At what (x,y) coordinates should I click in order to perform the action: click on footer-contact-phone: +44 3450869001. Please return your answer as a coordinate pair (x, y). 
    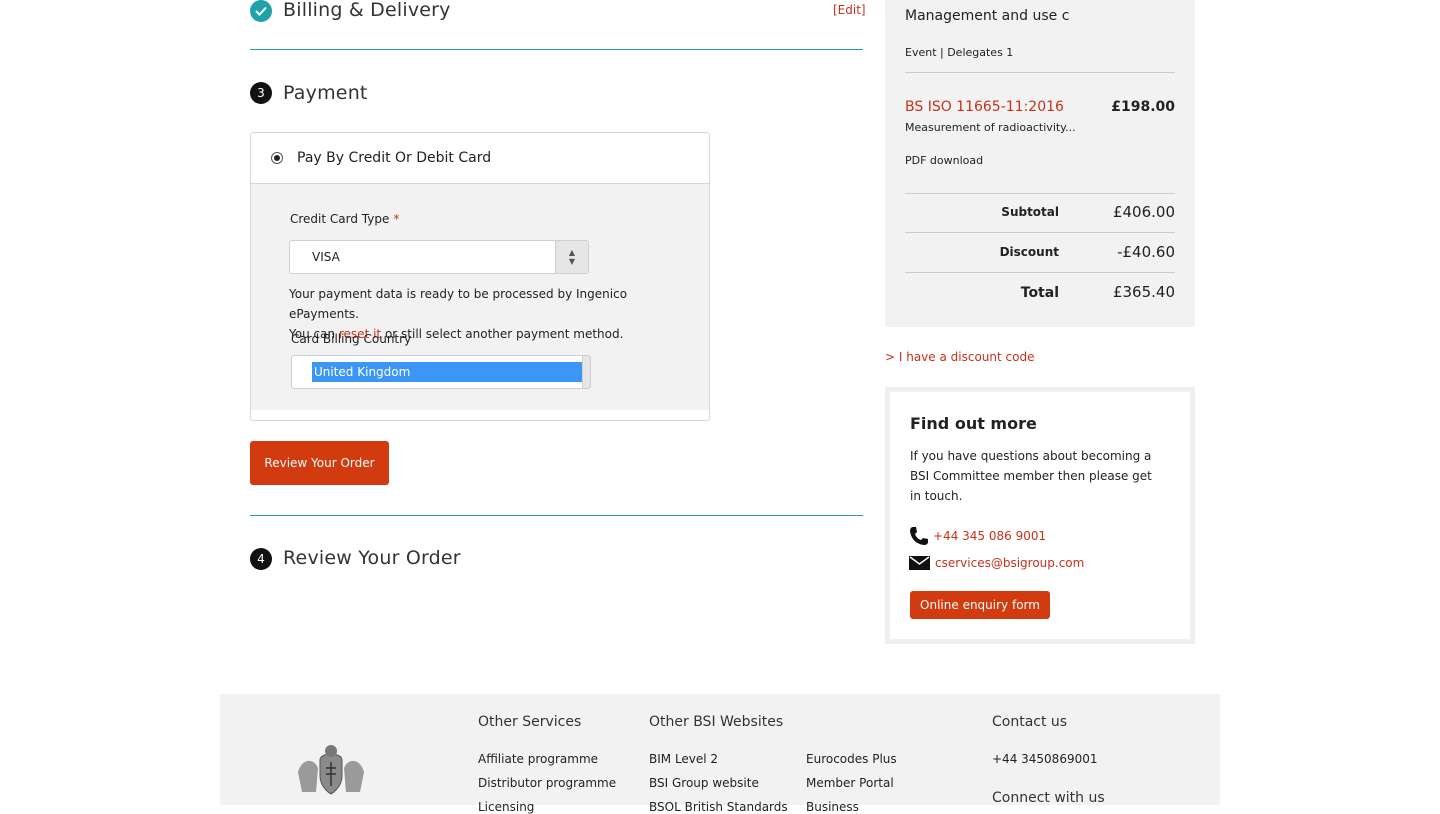
    Looking at the image, I should click on (1045, 759).